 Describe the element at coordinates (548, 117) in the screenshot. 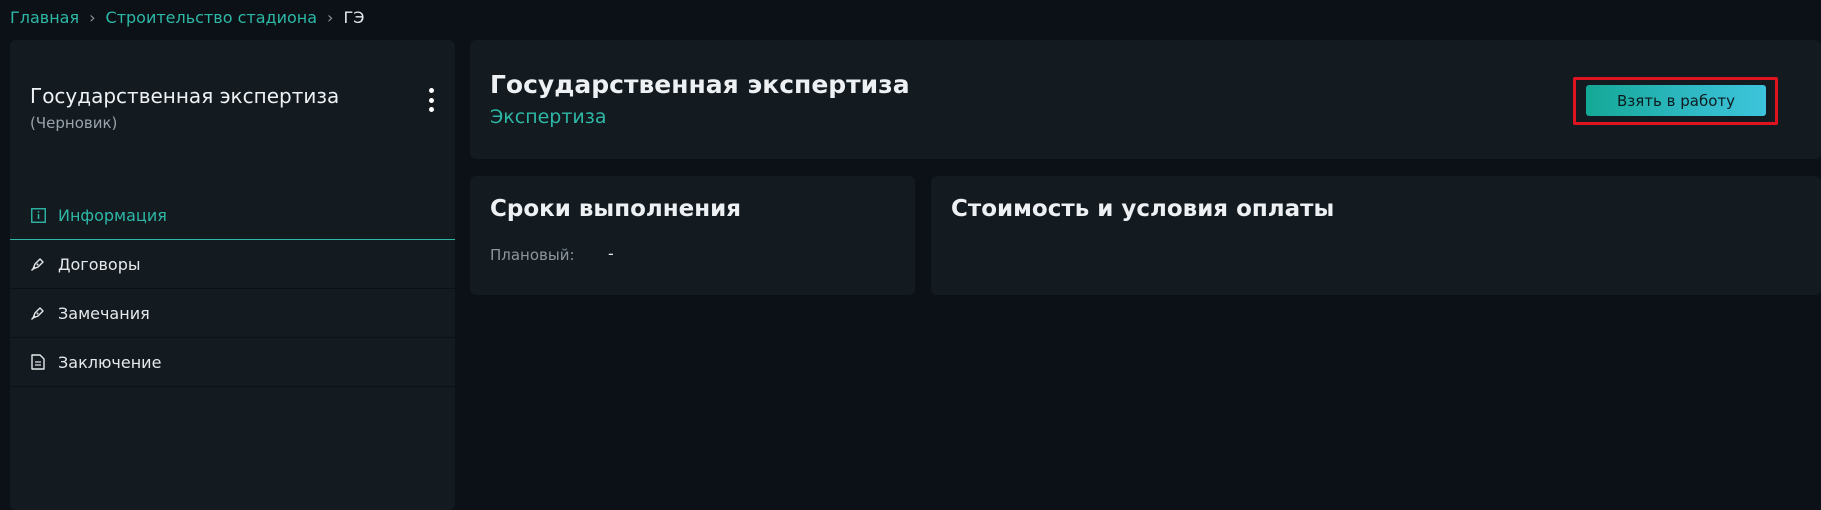

I see `page-subtitle: Экспертиза` at that location.